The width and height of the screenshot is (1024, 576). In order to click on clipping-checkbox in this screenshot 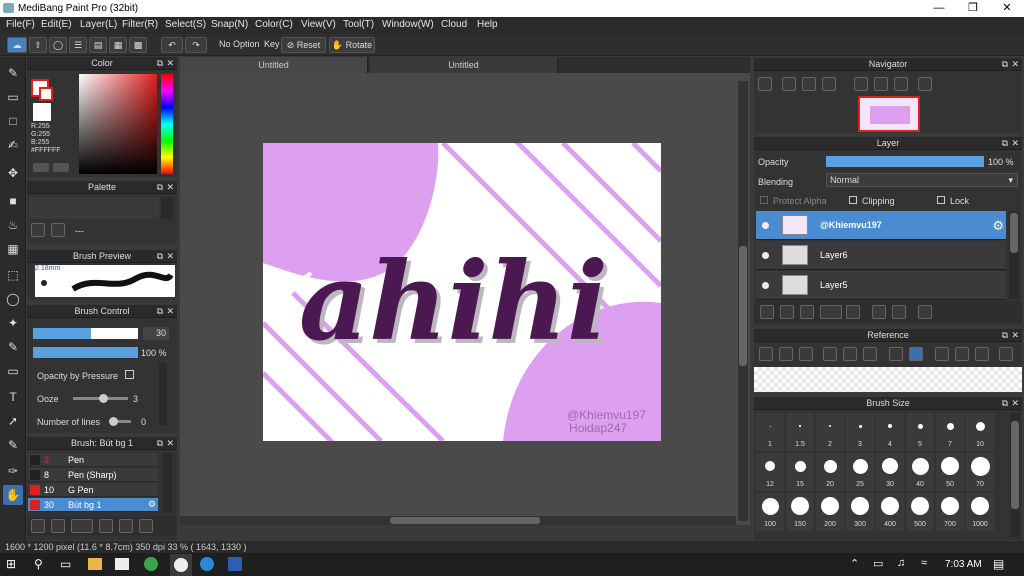, I will do `click(853, 200)`.